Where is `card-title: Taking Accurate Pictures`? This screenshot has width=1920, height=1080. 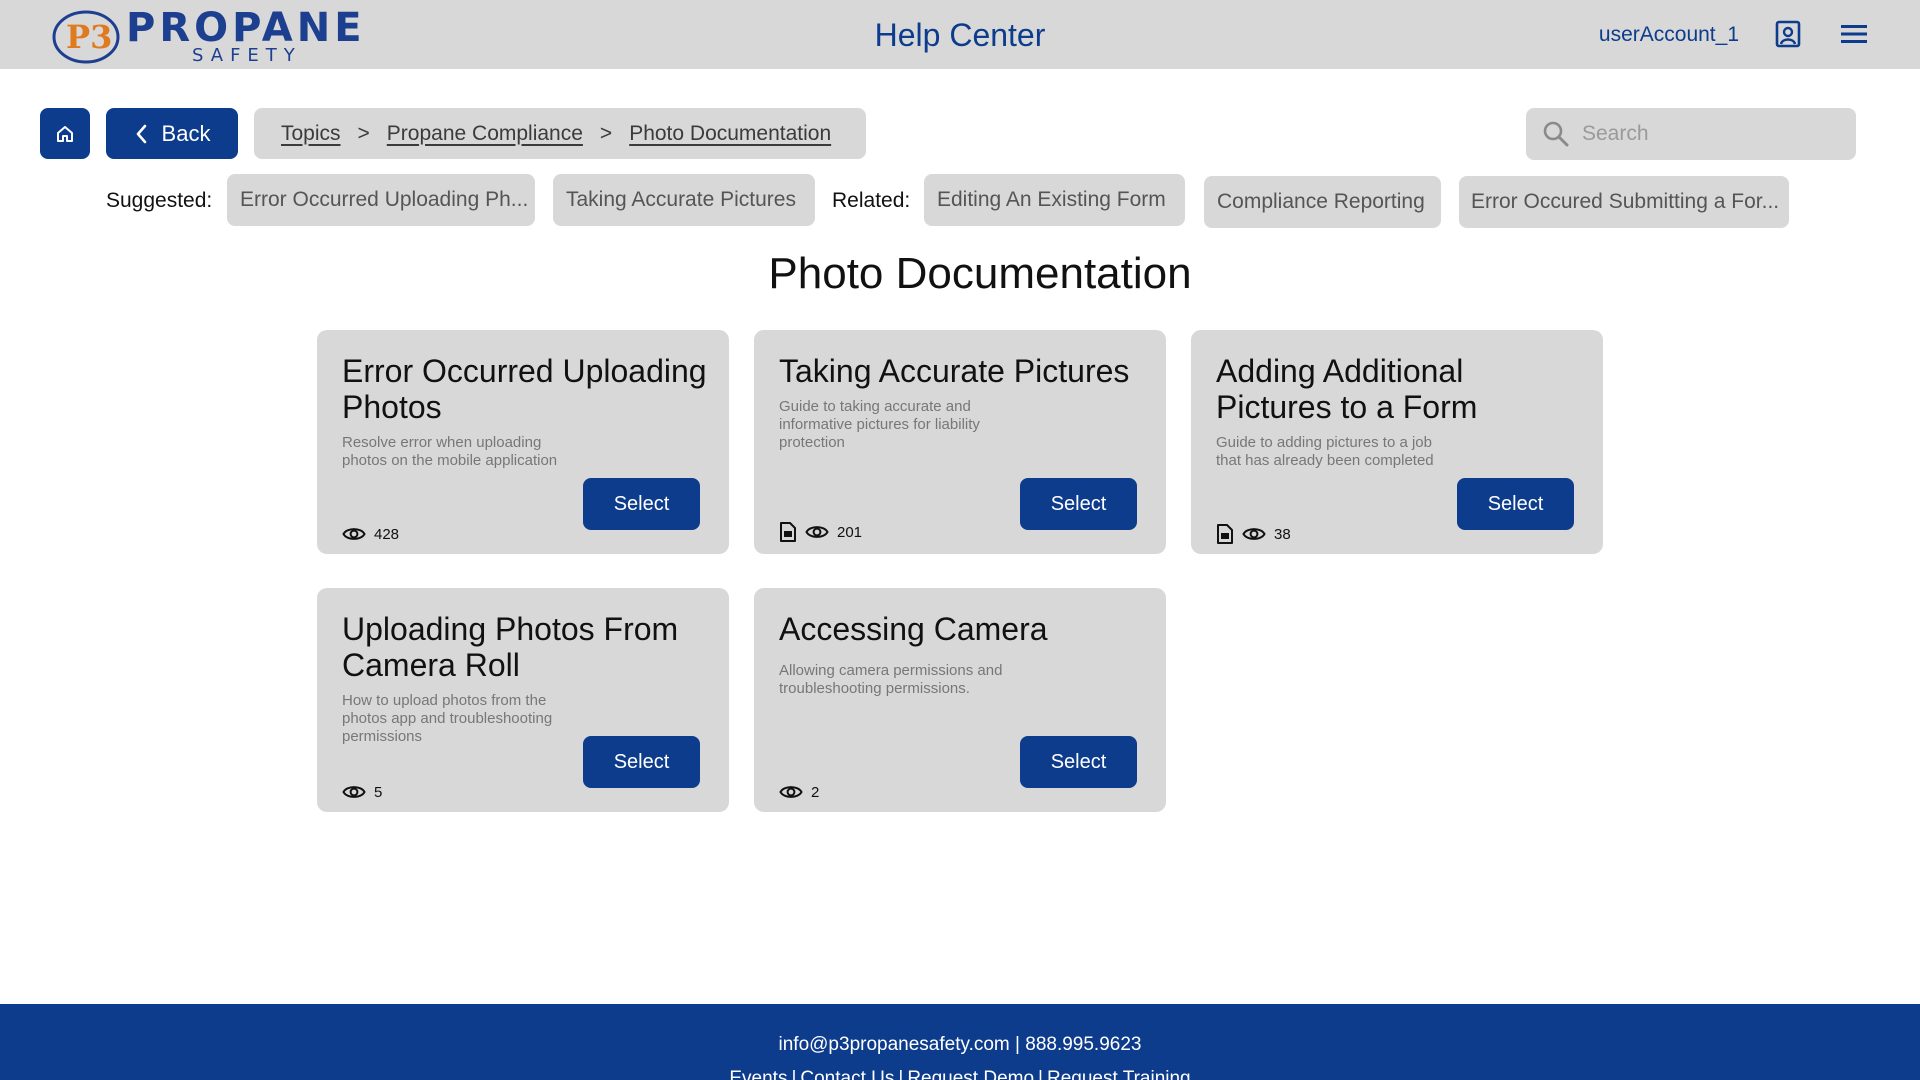
card-title: Taking Accurate Pictures is located at coordinates (954, 371).